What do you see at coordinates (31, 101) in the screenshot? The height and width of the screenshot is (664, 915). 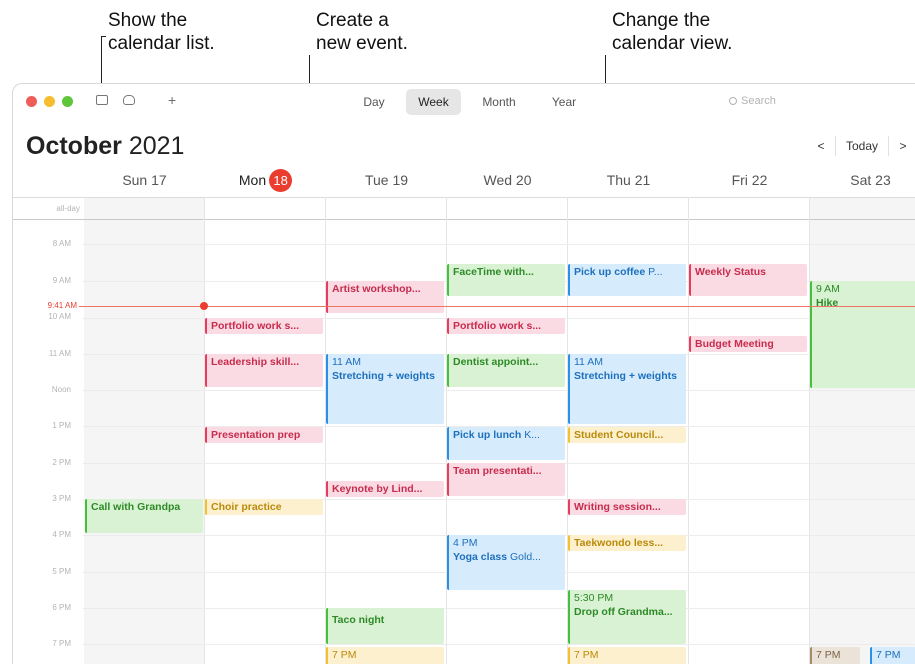 I see `close-window-button` at bounding box center [31, 101].